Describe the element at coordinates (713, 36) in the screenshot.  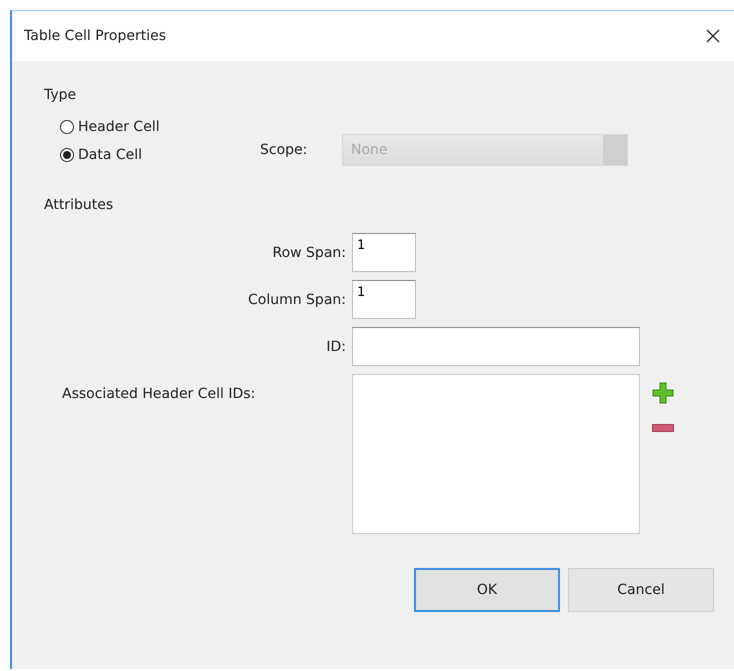
I see `close-icon` at that location.